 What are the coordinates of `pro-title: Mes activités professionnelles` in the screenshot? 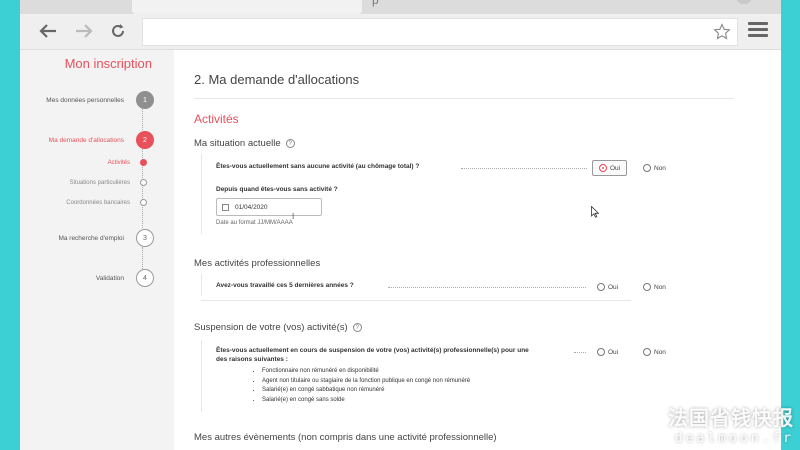 It's located at (257, 263).